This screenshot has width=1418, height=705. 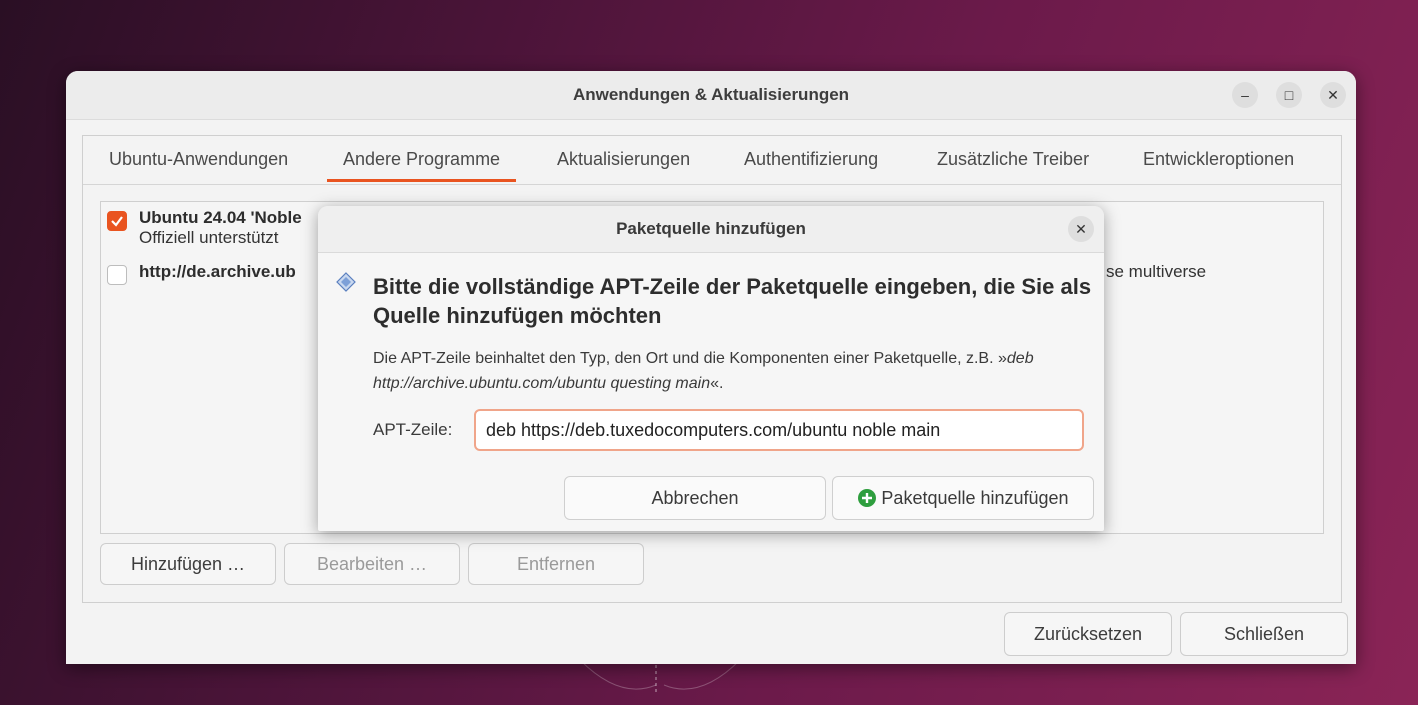 What do you see at coordinates (811, 159) in the screenshot?
I see `tab-authentication: Authentifizierung` at bounding box center [811, 159].